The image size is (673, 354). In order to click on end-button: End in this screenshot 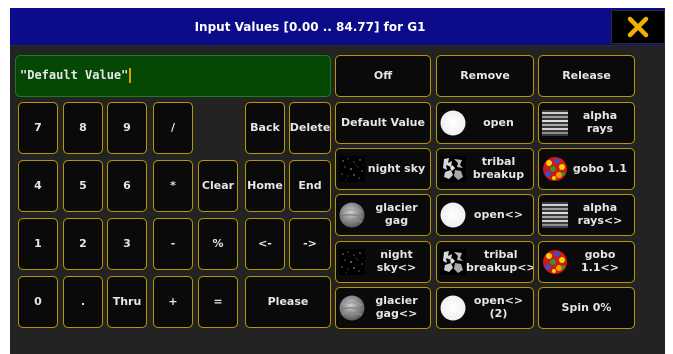, I will do `click(310, 186)`.